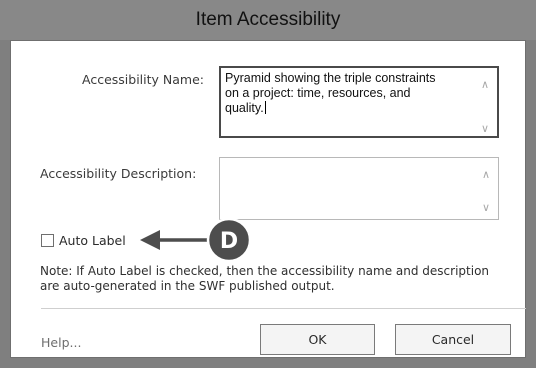 The height and width of the screenshot is (368, 536). Describe the element at coordinates (92, 240) in the screenshot. I see `auto-label-text: Auto Label` at that location.